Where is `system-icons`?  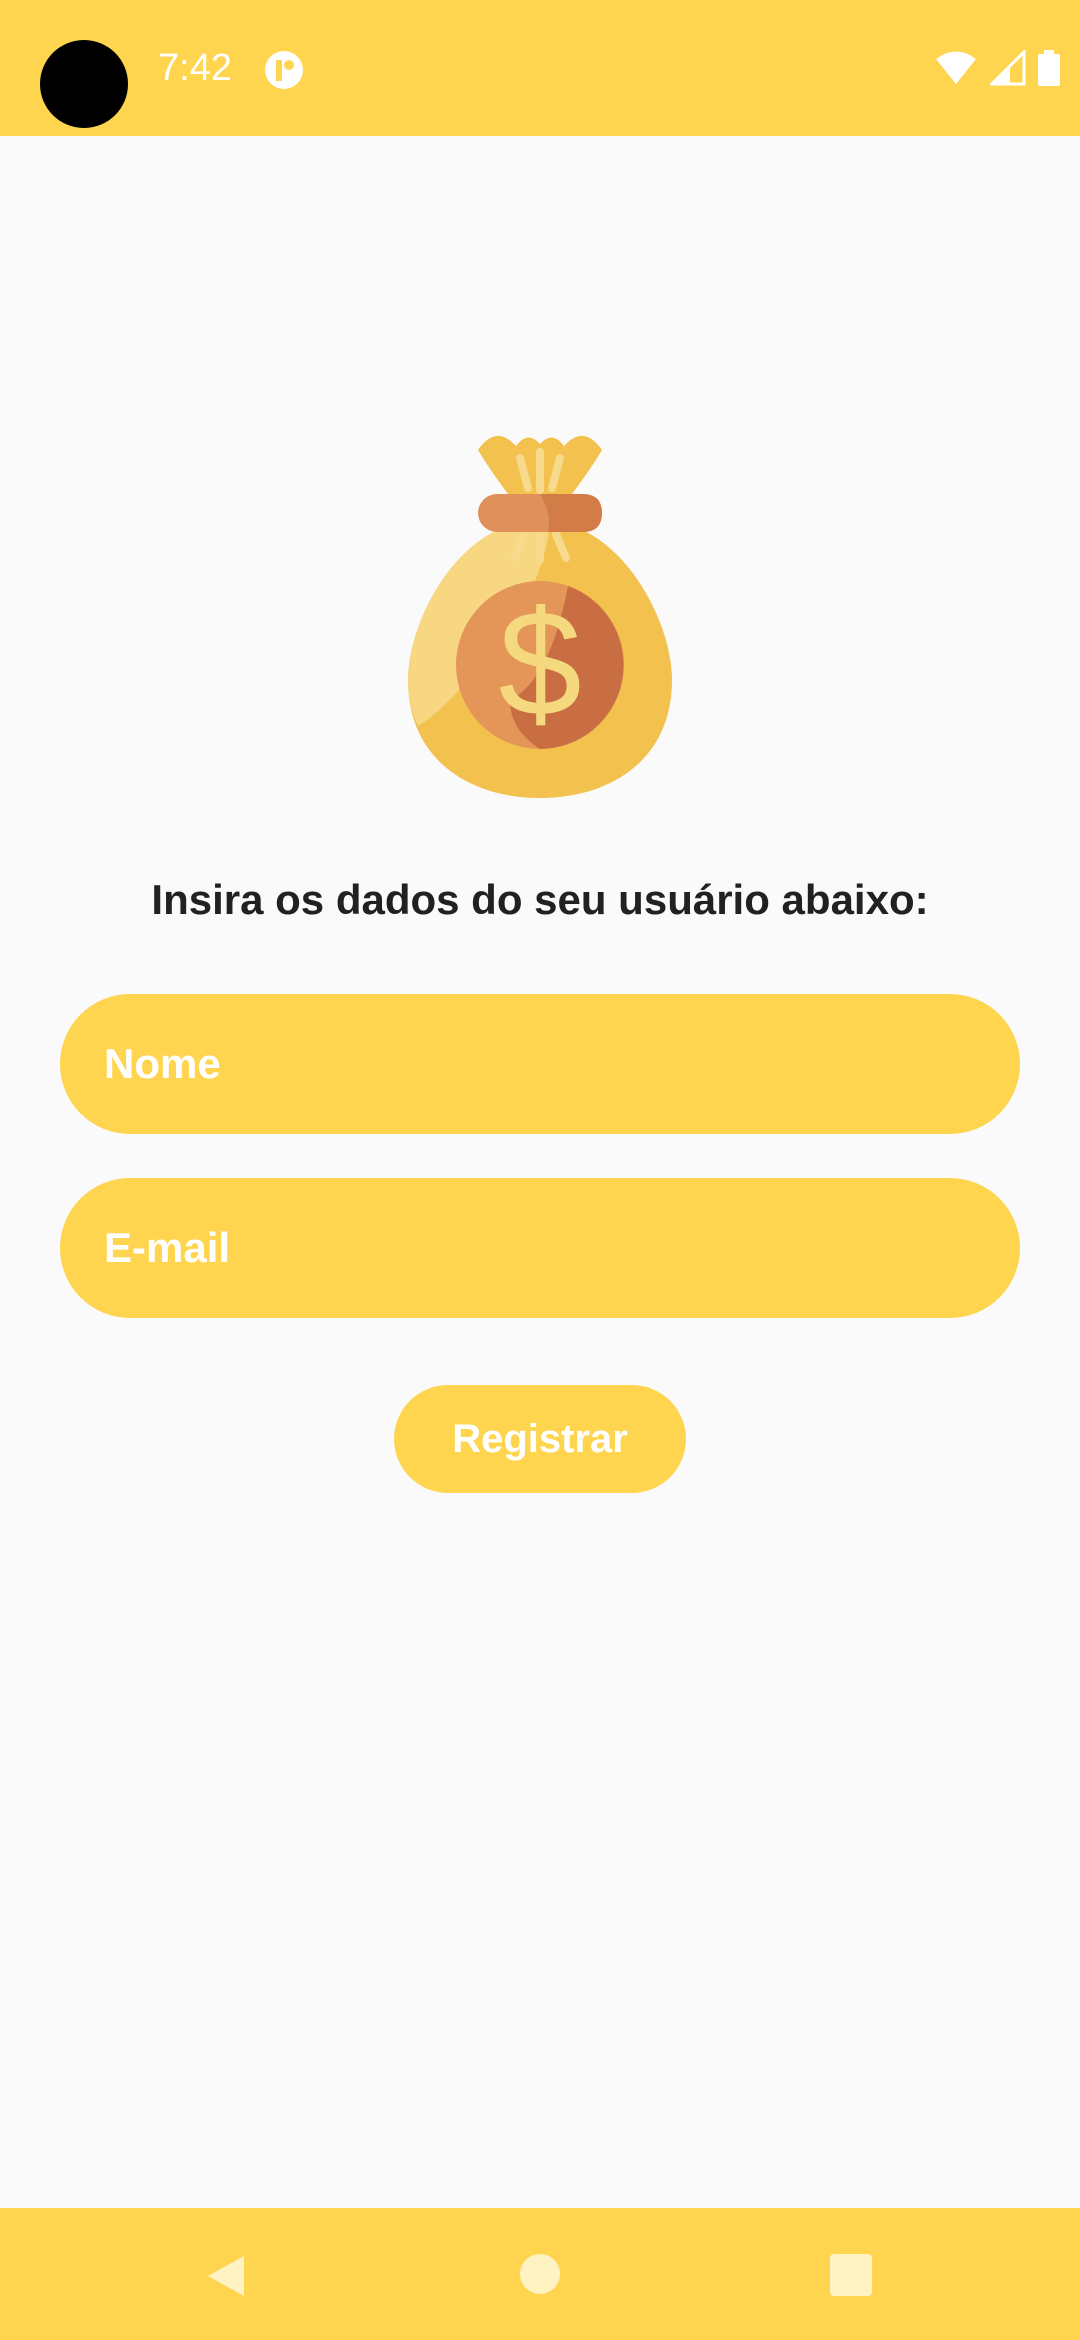
system-icons is located at coordinates (997, 68).